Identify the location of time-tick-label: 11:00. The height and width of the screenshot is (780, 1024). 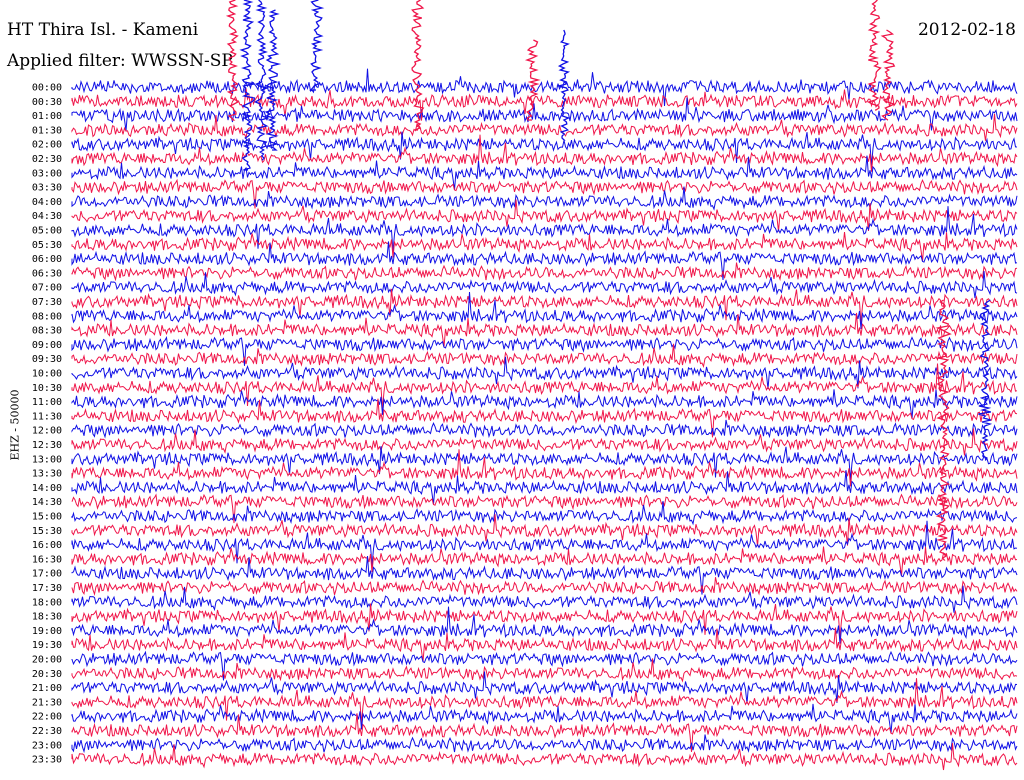
(47, 402).